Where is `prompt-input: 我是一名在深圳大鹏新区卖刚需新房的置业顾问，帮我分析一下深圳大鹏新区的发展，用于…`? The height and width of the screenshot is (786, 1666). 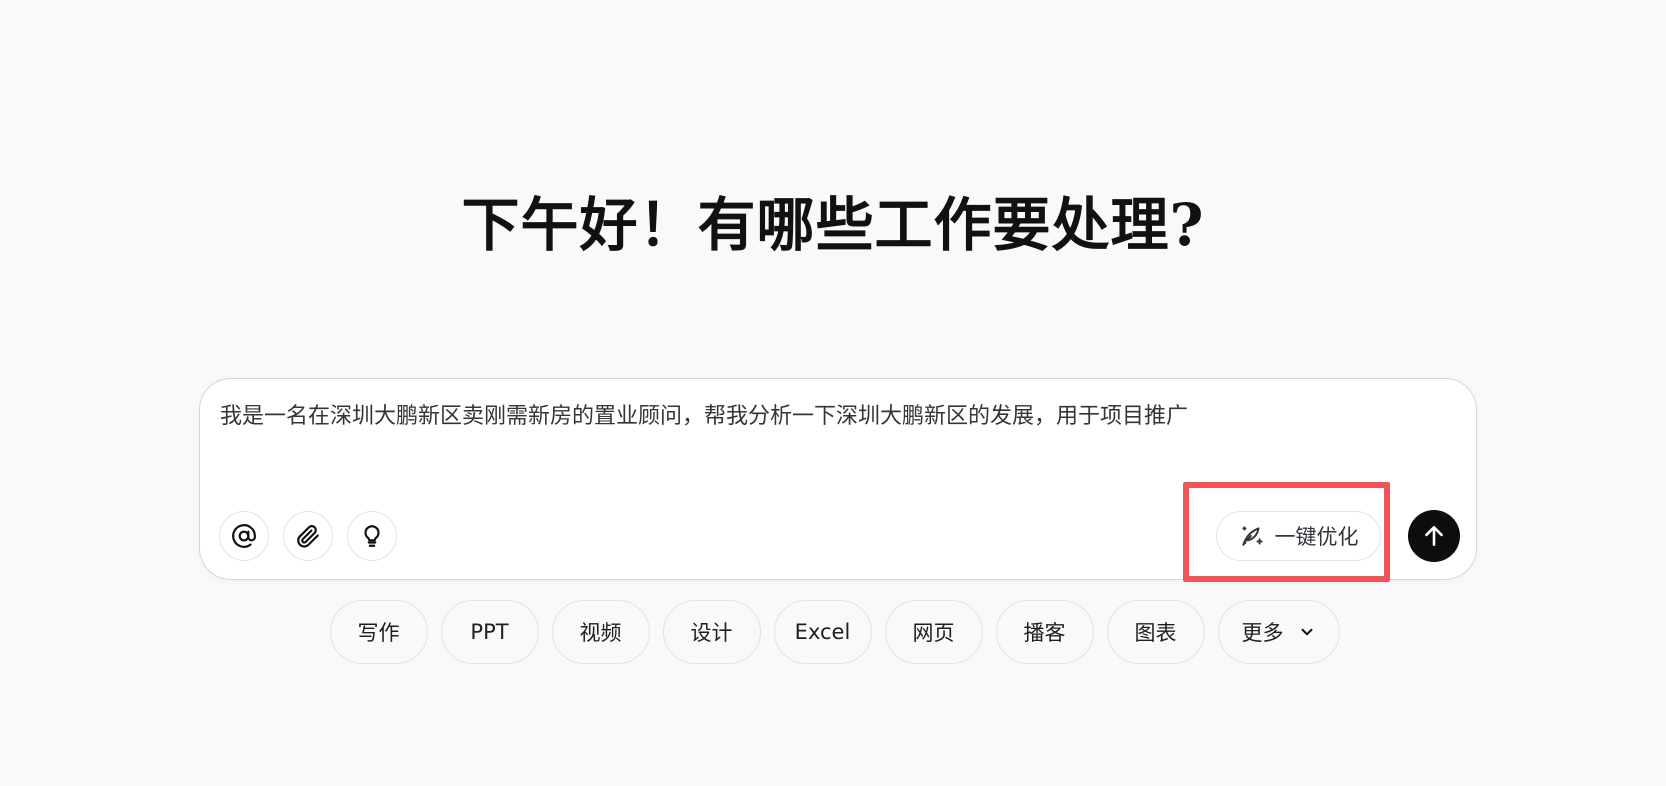 prompt-input: 我是一名在深圳大鹏新区卖刚需新房的置业顾问，帮我分析一下深圳大鹏新区的发展，用于… is located at coordinates (835, 417).